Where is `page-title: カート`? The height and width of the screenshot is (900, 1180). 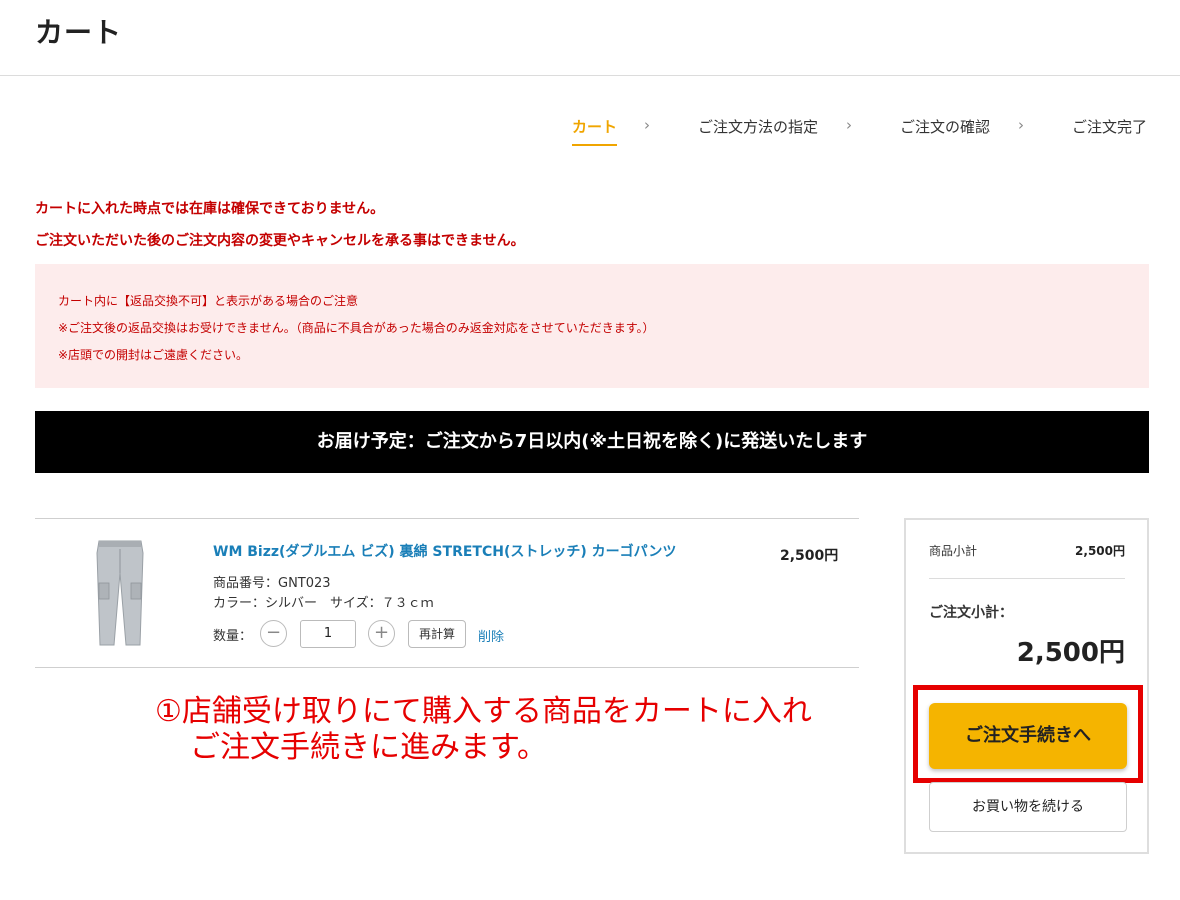
page-title: カート is located at coordinates (79, 32).